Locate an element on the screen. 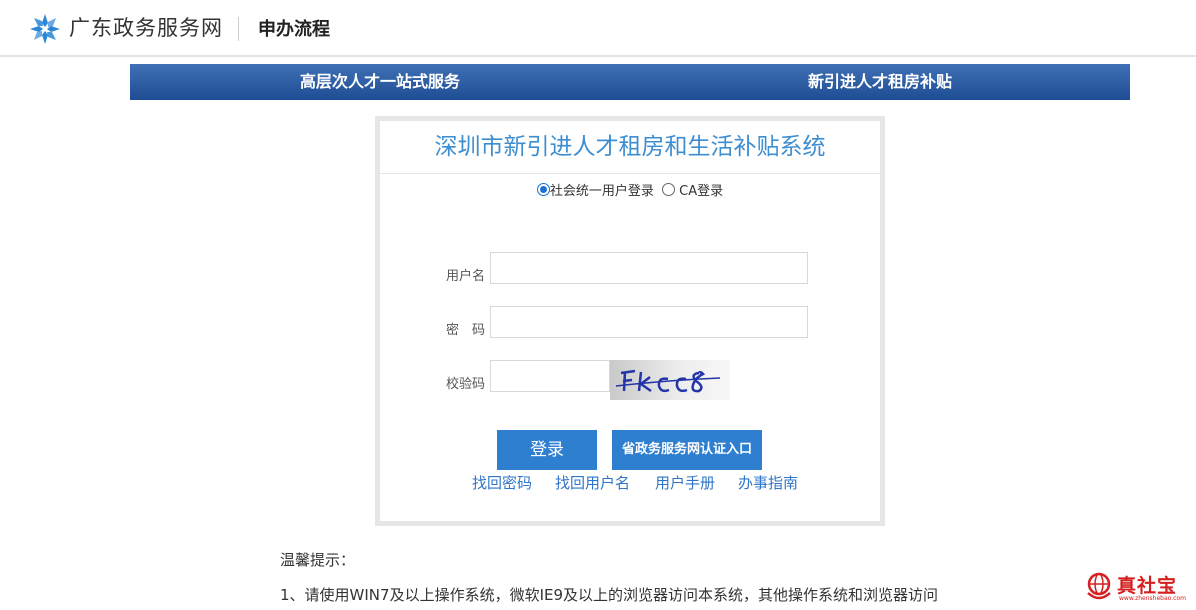 The width and height of the screenshot is (1196, 610). gov-auth-button: 省政务服务网认证入口 is located at coordinates (687, 450).